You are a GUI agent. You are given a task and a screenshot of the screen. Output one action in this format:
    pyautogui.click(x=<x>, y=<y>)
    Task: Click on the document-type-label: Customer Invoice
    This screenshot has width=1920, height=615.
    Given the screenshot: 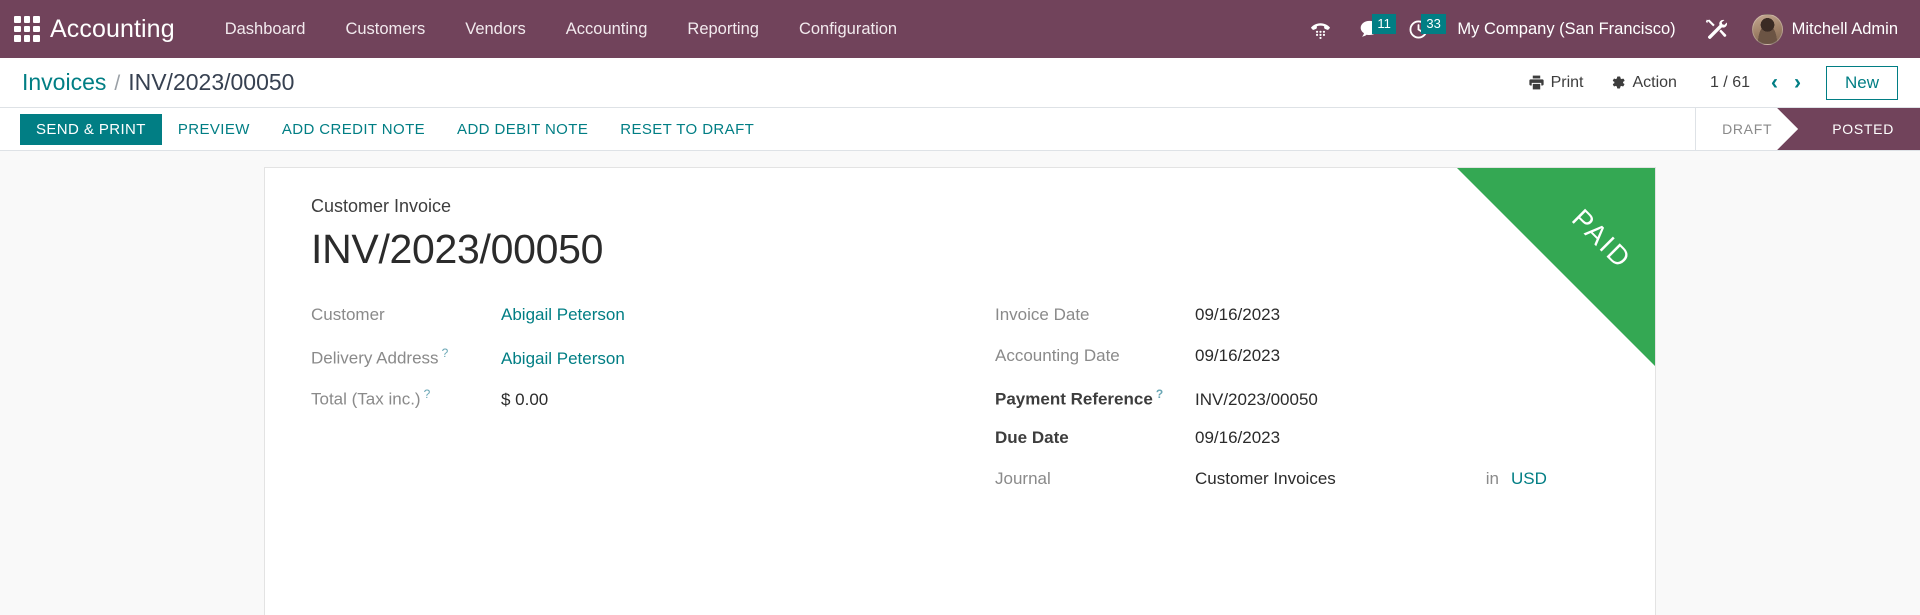 What is the action you would take?
    pyautogui.click(x=381, y=206)
    